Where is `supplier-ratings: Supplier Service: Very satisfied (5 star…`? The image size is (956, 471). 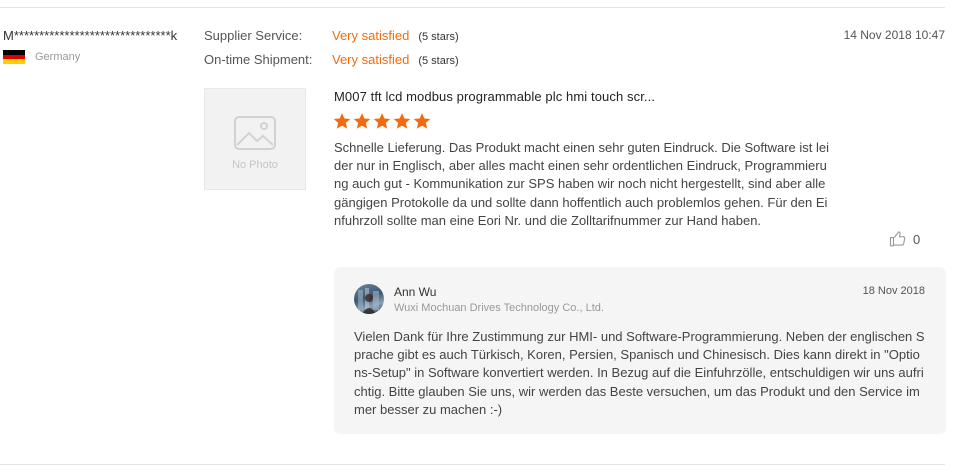
supplier-ratings: Supplier Service: Very satisfied (5 star… is located at coordinates (331, 52).